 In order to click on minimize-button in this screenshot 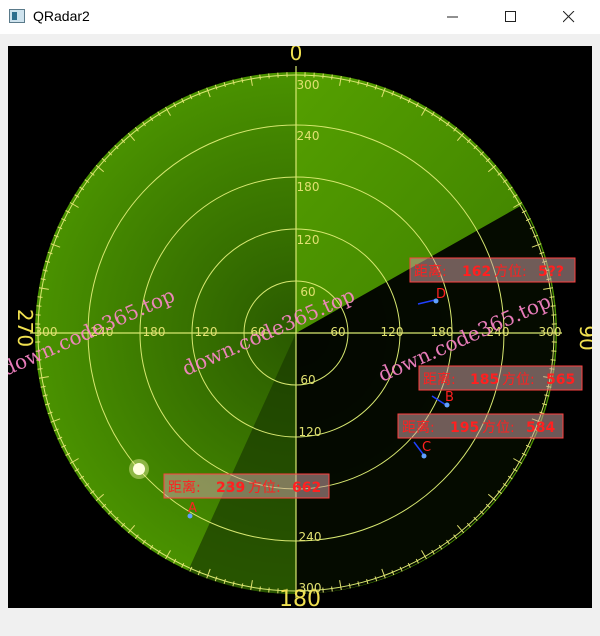, I will do `click(453, 17)`.